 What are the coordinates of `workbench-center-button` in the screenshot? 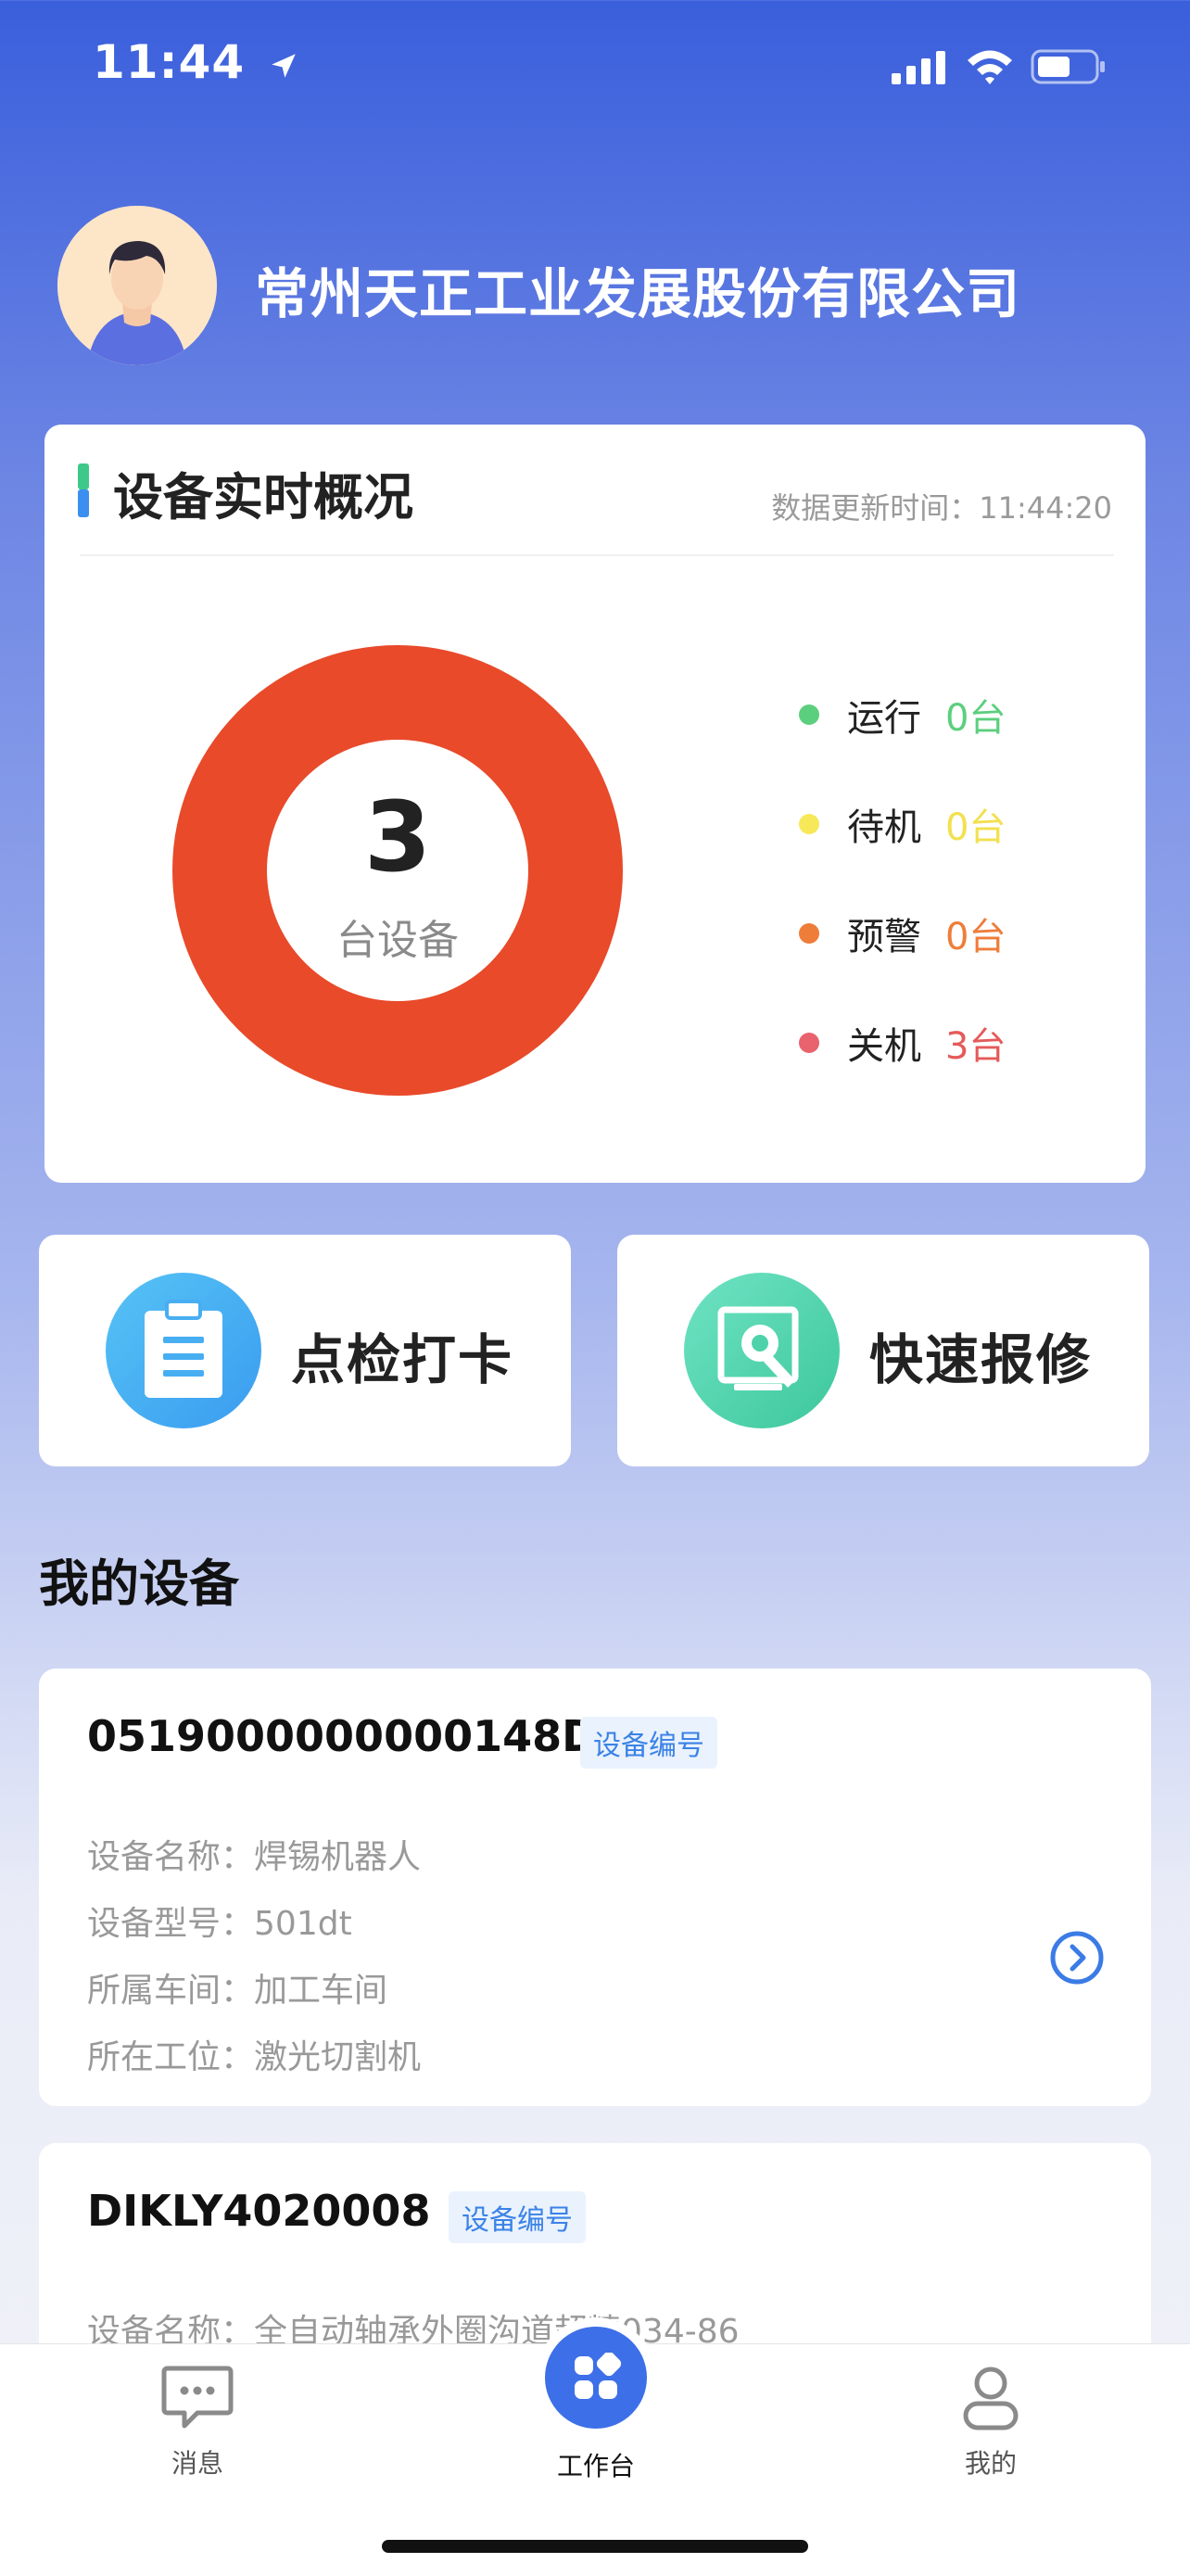 It's located at (596, 2378).